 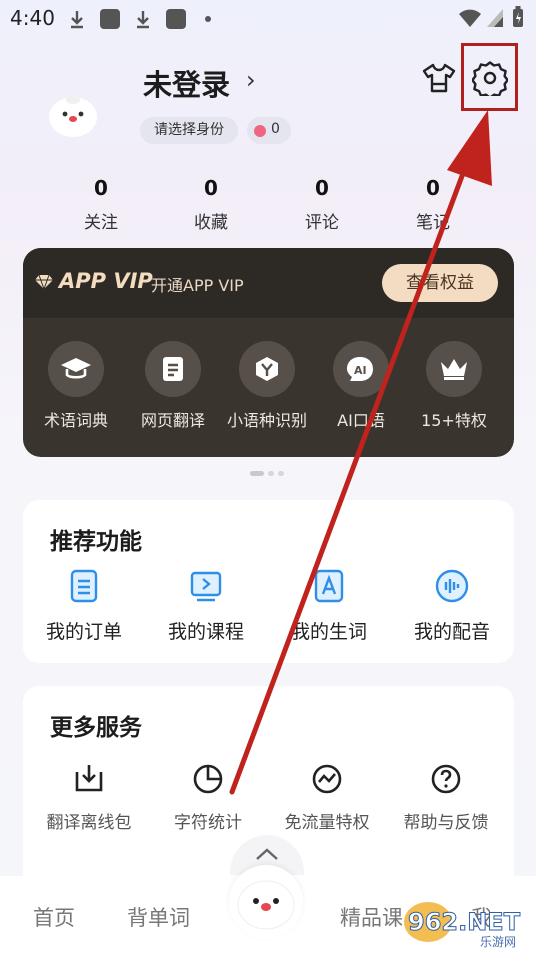 What do you see at coordinates (208, 19) in the screenshot?
I see `more-notifications-dot` at bounding box center [208, 19].